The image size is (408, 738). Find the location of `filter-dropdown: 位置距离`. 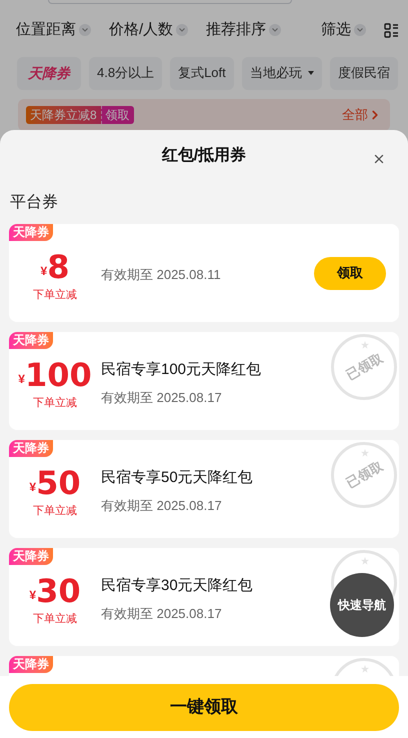

filter-dropdown: 位置距离 is located at coordinates (46, 30).